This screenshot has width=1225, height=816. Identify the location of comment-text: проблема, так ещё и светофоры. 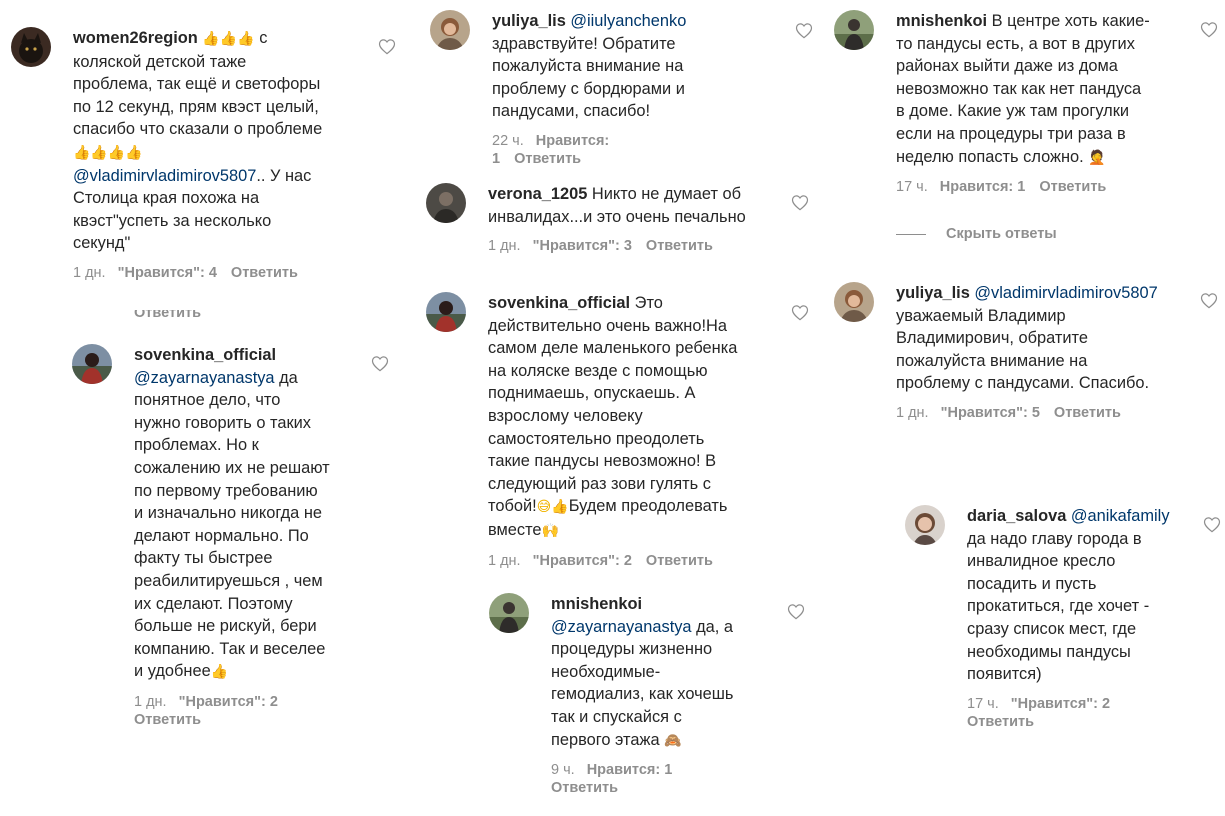
(197, 84).